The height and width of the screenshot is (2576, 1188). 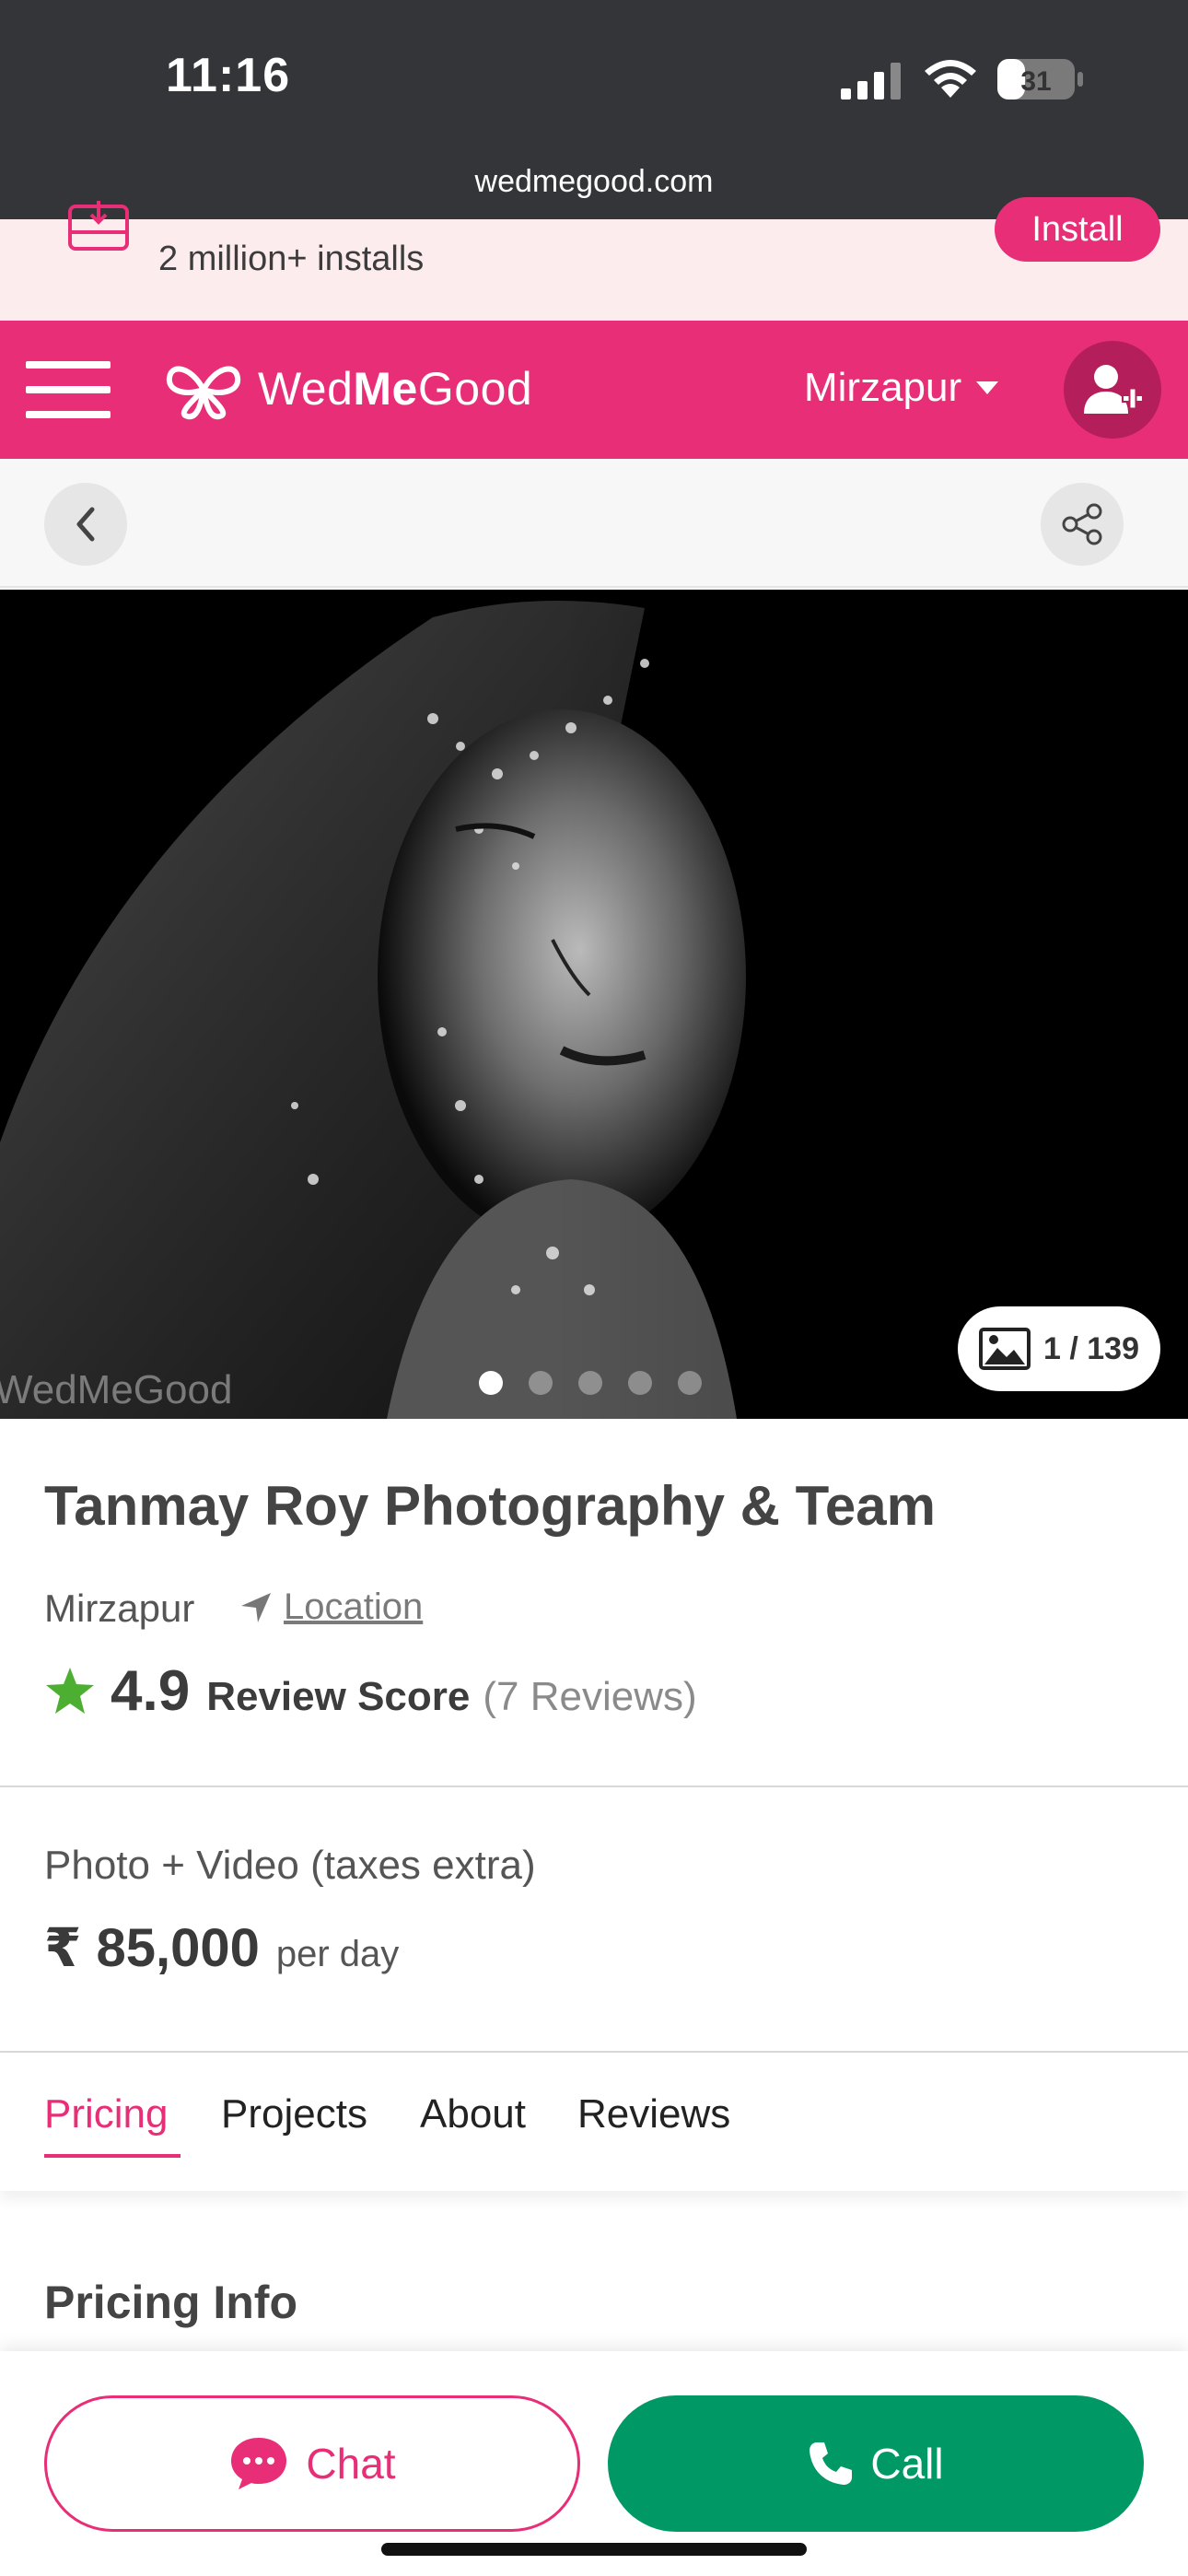 I want to click on call-button: Call, so click(x=876, y=2463).